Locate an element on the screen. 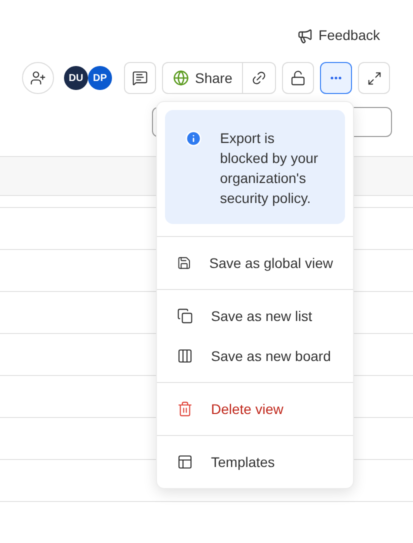 Image resolution: width=413 pixels, height=543 pixels. copy-icon is located at coordinates (185, 316).